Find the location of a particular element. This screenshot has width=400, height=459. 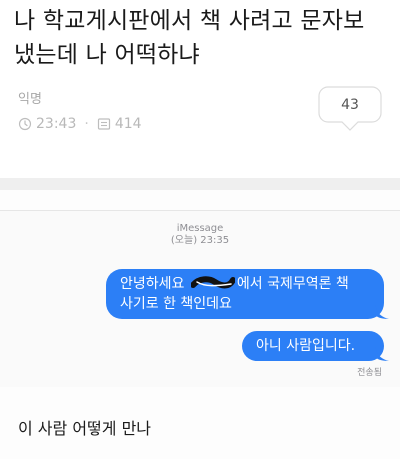

comment-count-button: 43 is located at coordinates (350, 109).